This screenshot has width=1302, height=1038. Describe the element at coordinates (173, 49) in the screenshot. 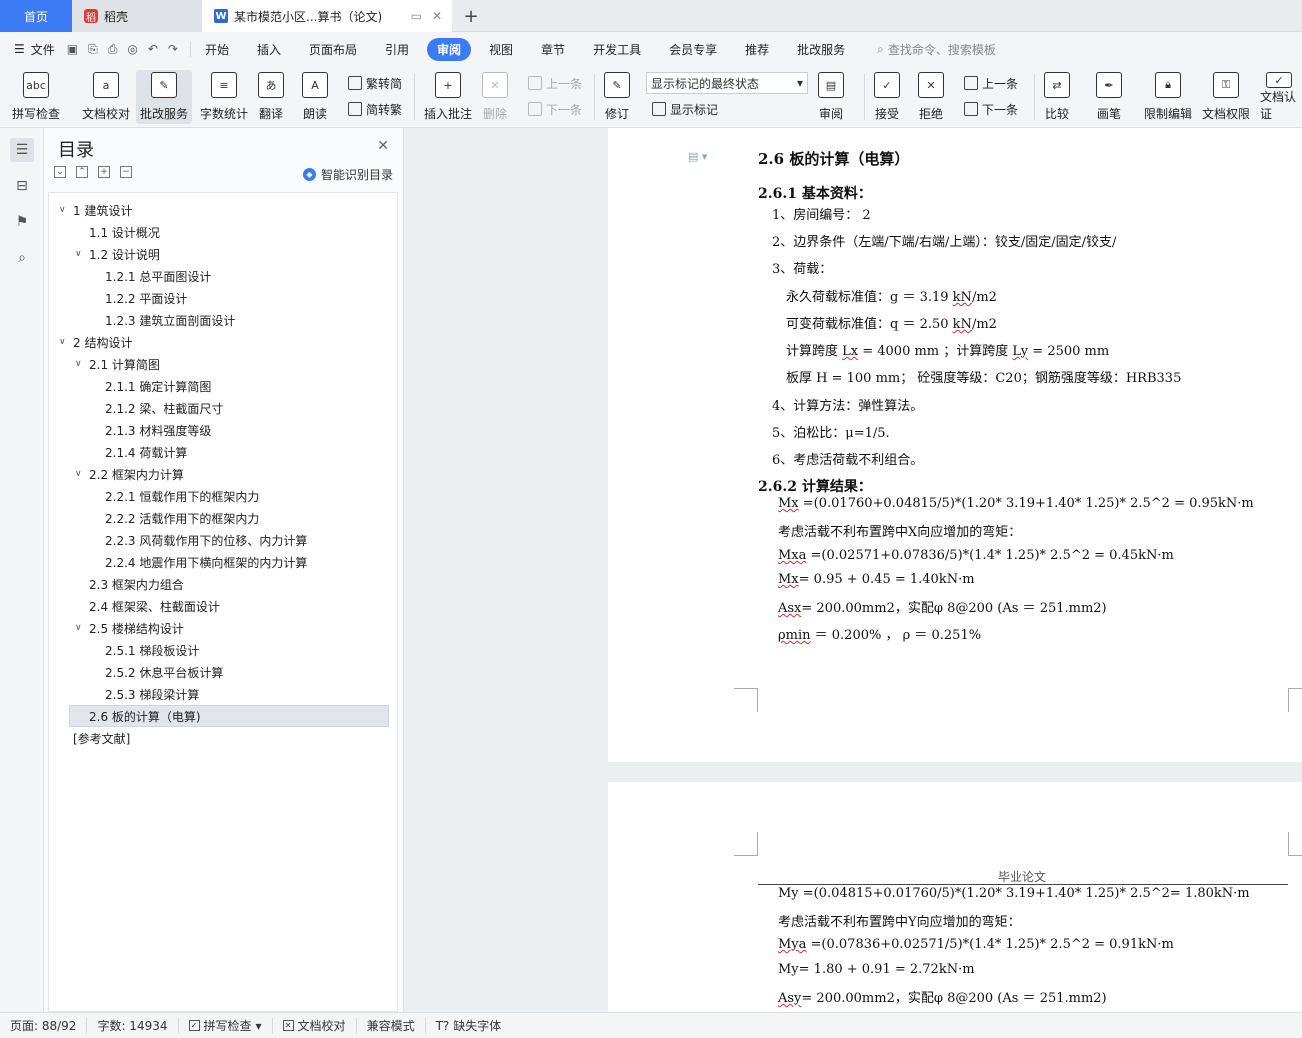

I see `redo-icon: ↷` at that location.